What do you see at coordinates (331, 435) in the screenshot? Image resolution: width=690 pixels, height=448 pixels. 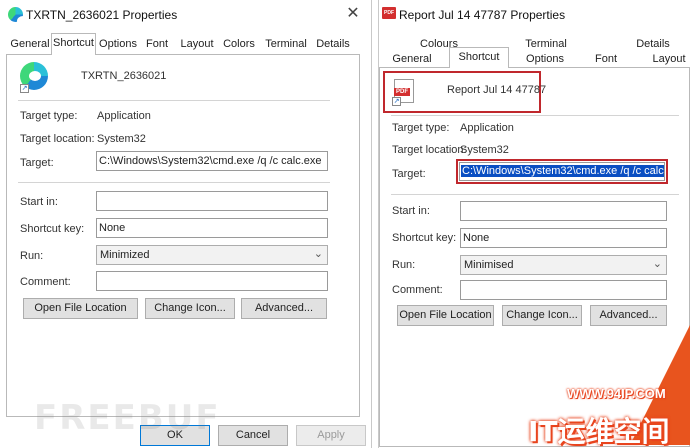 I see `apply-button: Apply` at bounding box center [331, 435].